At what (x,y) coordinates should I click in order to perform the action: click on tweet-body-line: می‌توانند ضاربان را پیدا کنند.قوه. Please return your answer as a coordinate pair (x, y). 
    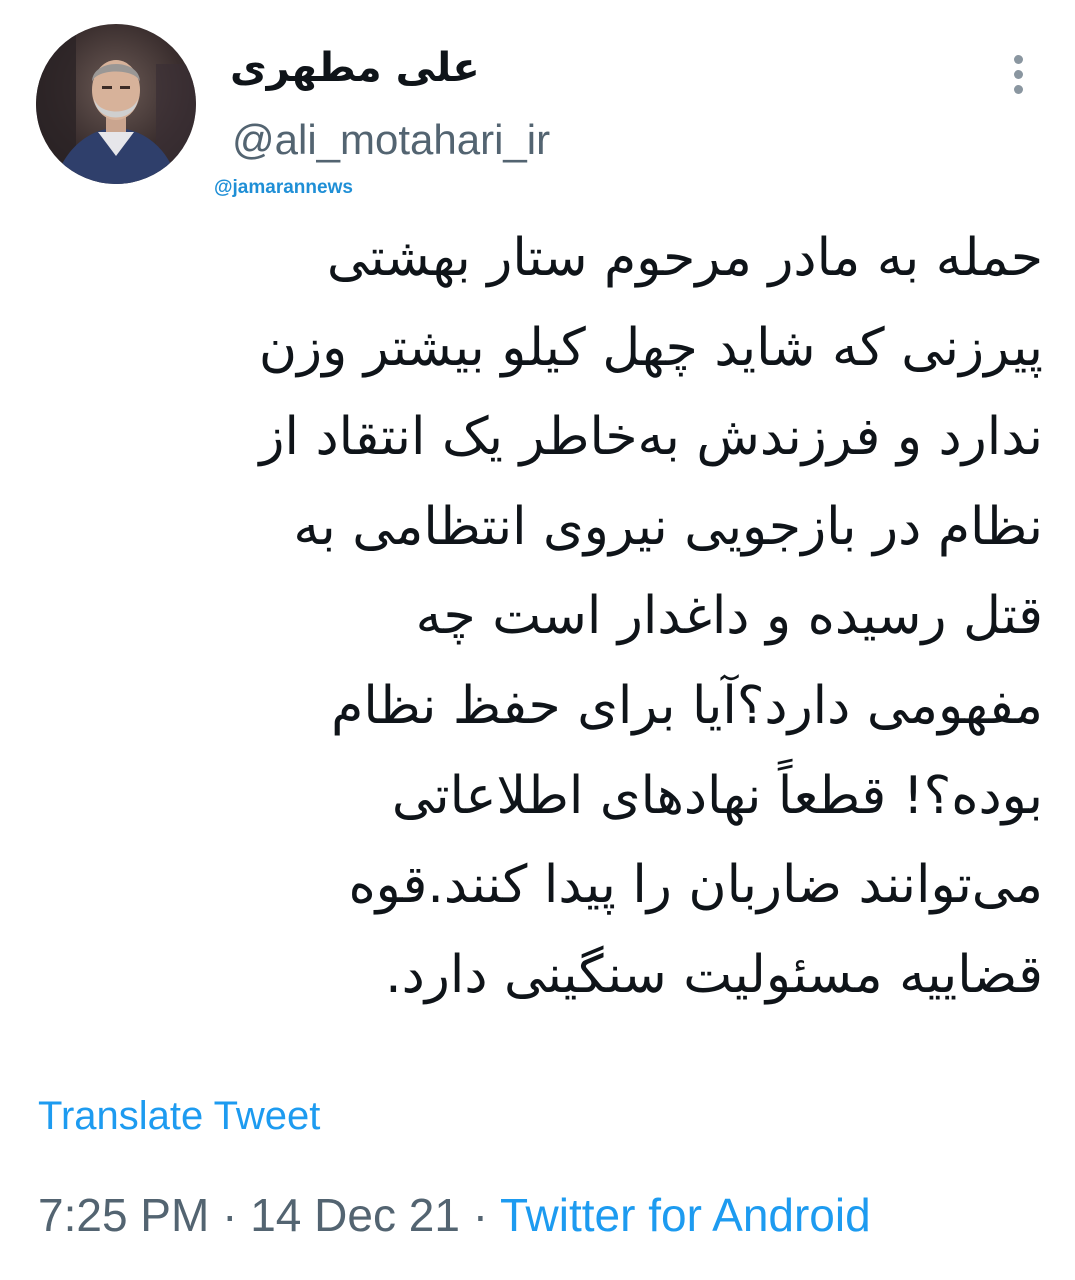
    Looking at the image, I should click on (695, 885).